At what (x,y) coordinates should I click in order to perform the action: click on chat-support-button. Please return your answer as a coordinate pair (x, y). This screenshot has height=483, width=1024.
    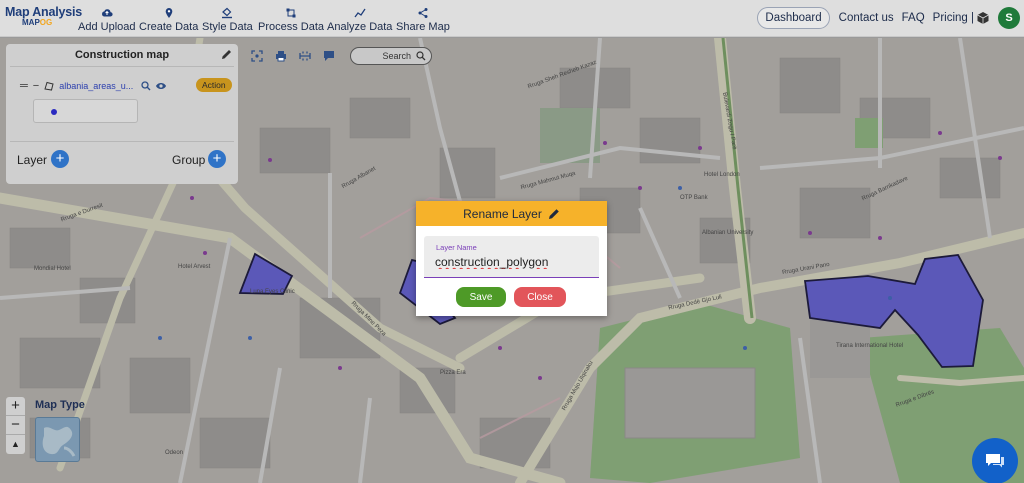
    Looking at the image, I should click on (995, 460).